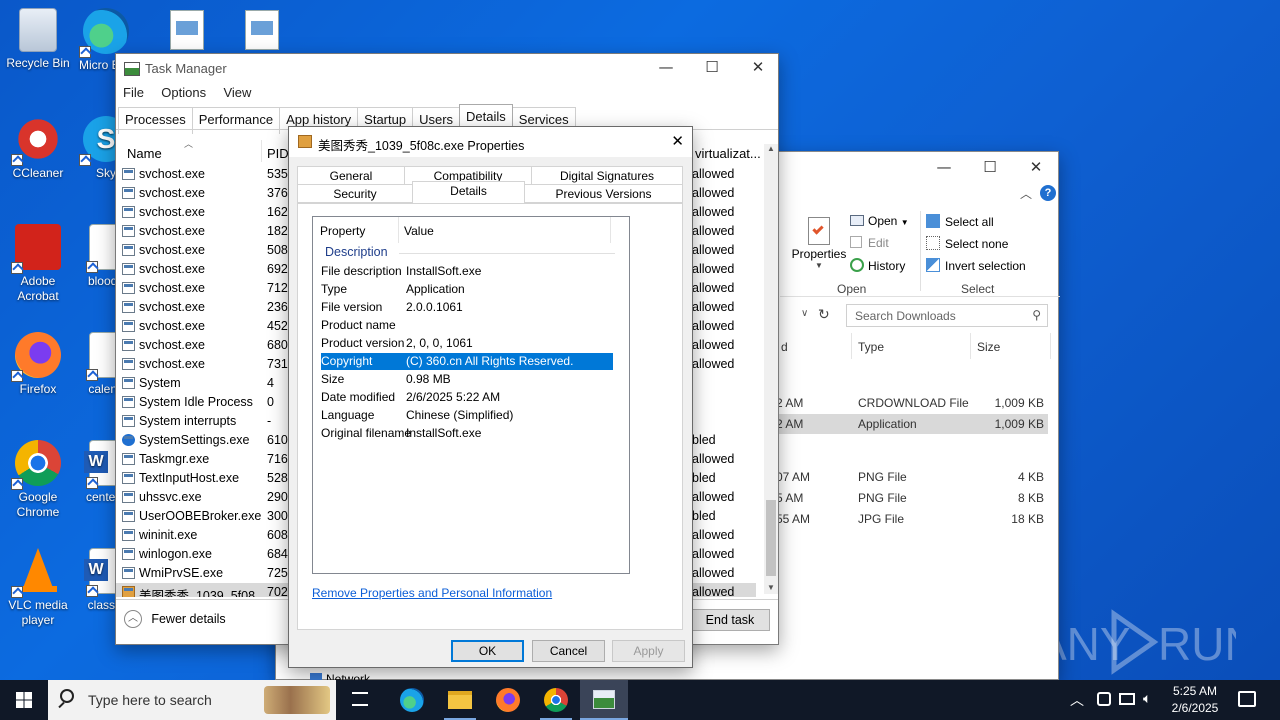 The width and height of the screenshot is (1280, 720). What do you see at coordinates (38, 504) in the screenshot?
I see `desktop-icon-label: Google Chrome` at bounding box center [38, 504].